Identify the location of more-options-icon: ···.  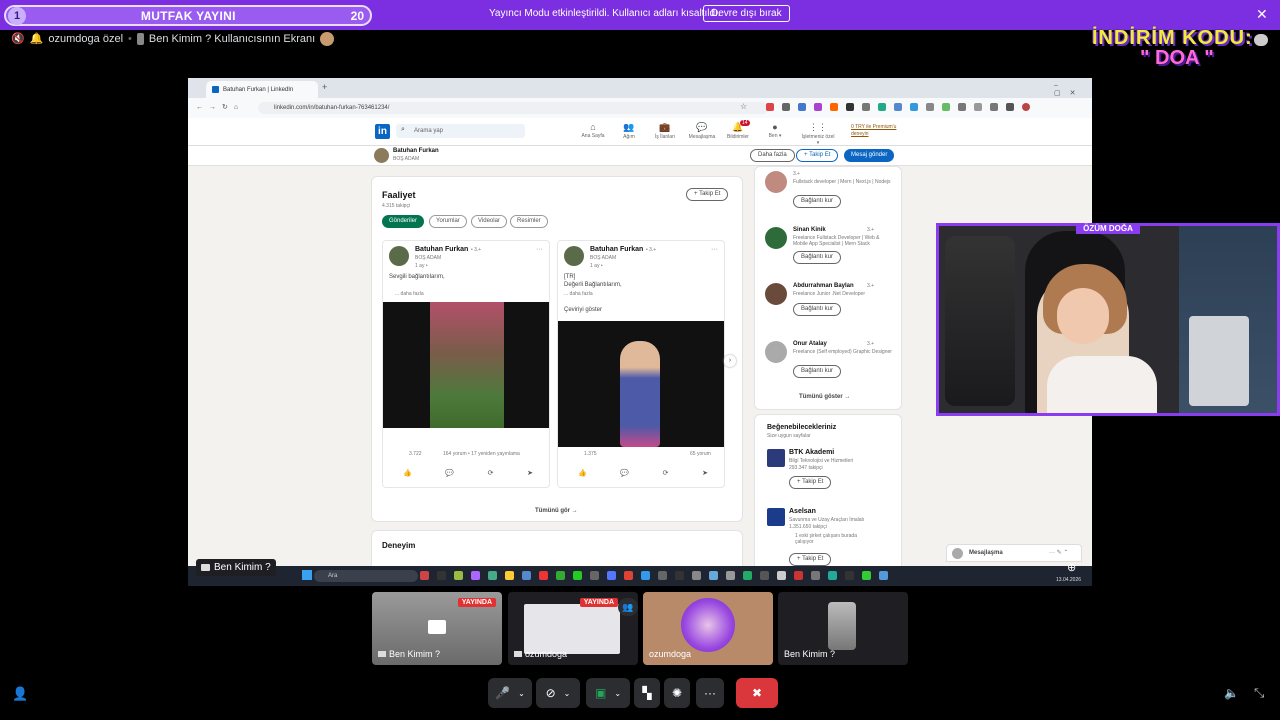
(539, 249).